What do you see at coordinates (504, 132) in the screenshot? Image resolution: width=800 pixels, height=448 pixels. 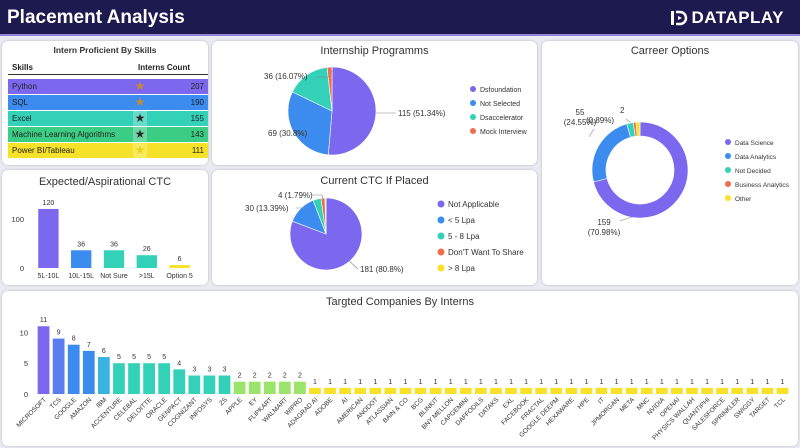 I see `legend-label: Mock Interview` at bounding box center [504, 132].